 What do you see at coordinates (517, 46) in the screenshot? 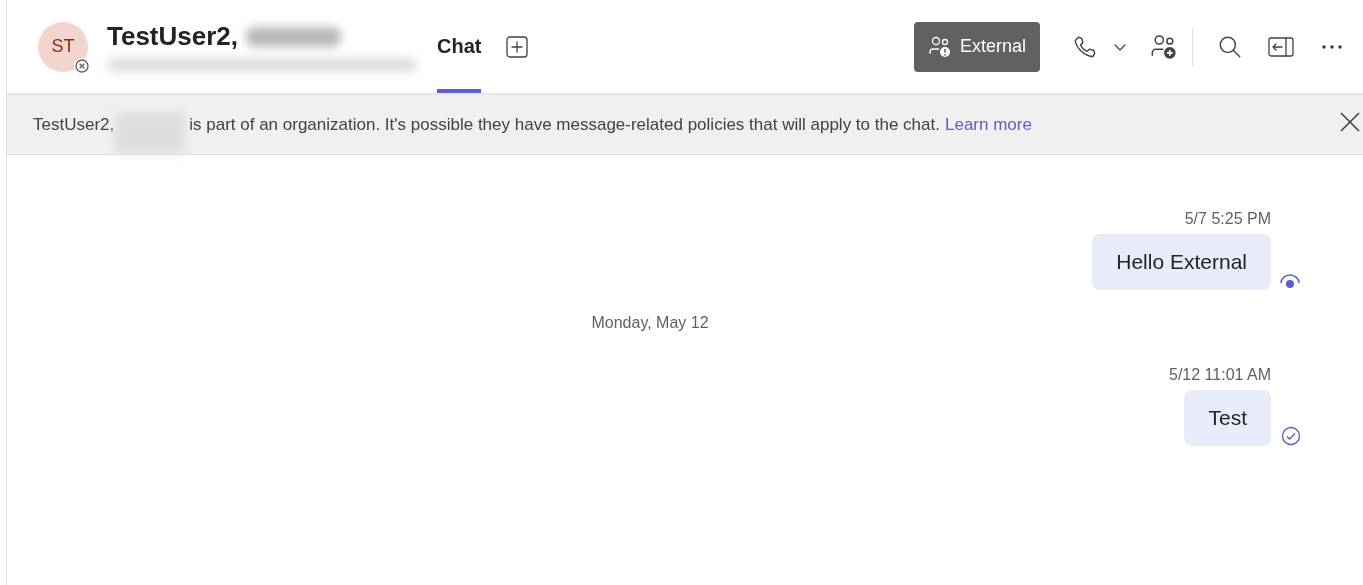
I see `add-tab-button` at bounding box center [517, 46].